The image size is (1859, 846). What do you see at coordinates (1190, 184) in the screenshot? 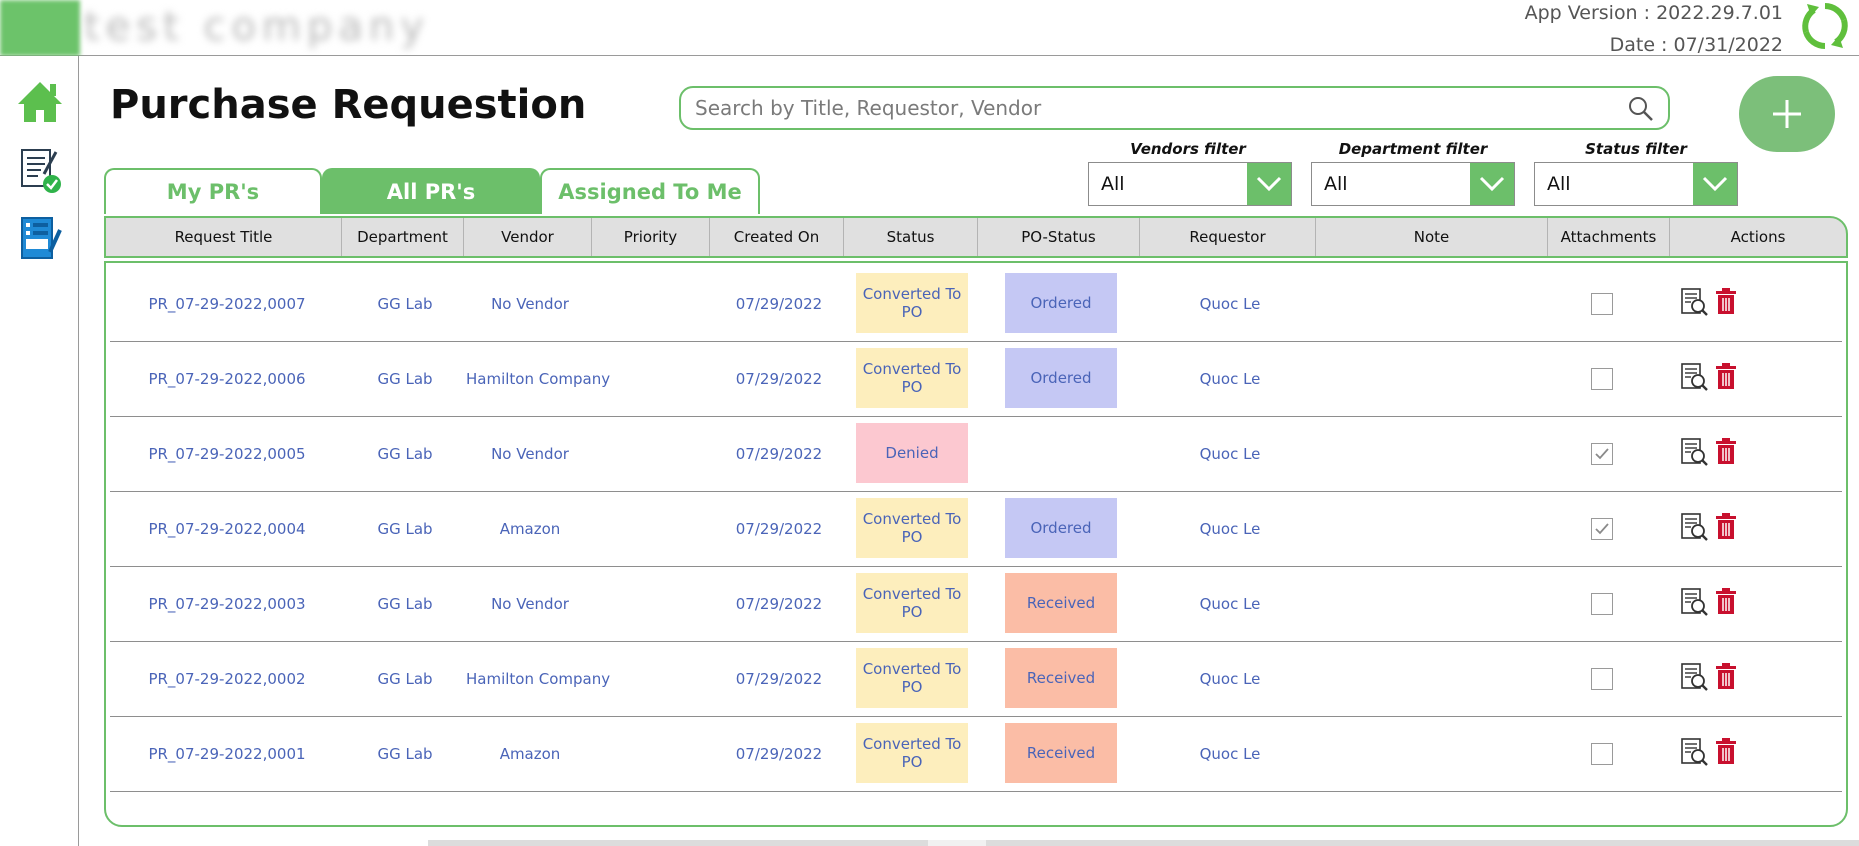
I see `vendors-filter-dropdown: All` at bounding box center [1190, 184].